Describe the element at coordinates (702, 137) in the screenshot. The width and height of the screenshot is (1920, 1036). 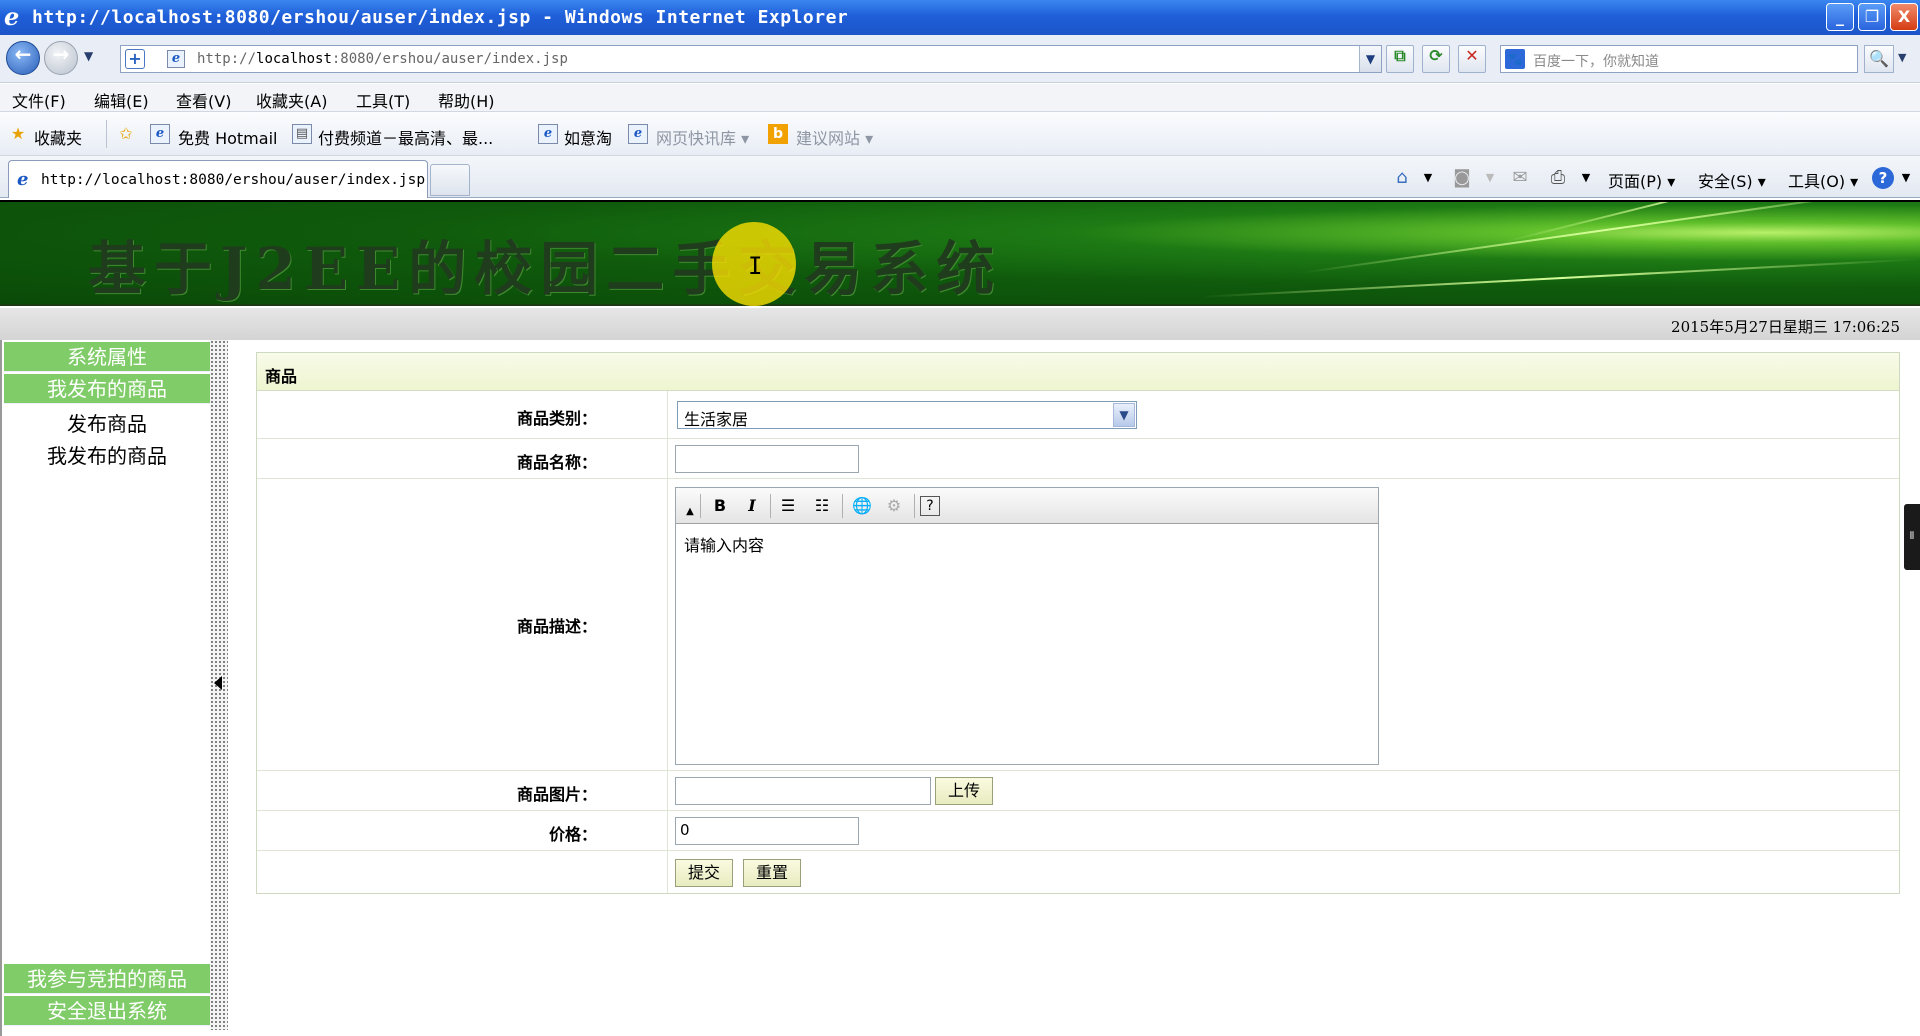
I see `favorite-web-slice-gallery: 网页快讯库 ▾` at that location.